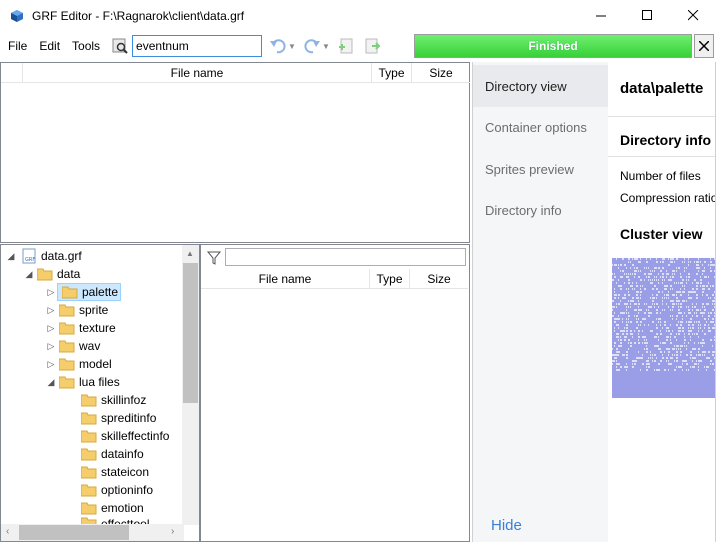  Describe the element at coordinates (94, 310) in the screenshot. I see `tree-label-sprite: sprite` at that location.